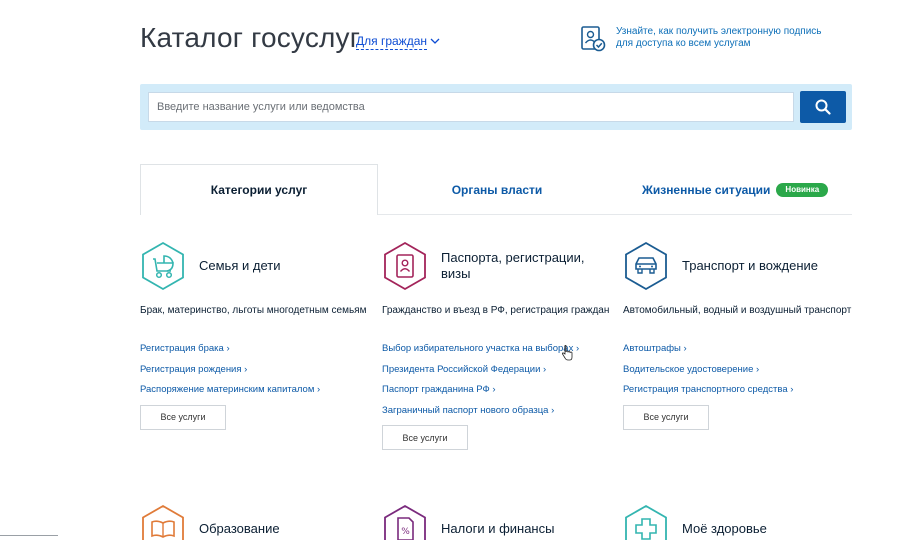  I want to click on audience-selector: Для граждан, so click(398, 42).